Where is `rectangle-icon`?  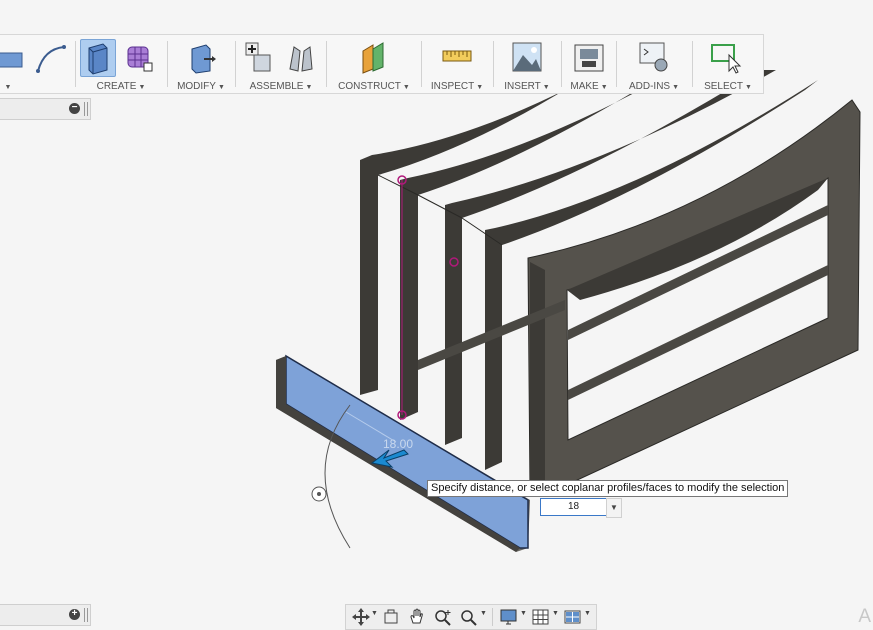 rectangle-icon is located at coordinates (17, 57).